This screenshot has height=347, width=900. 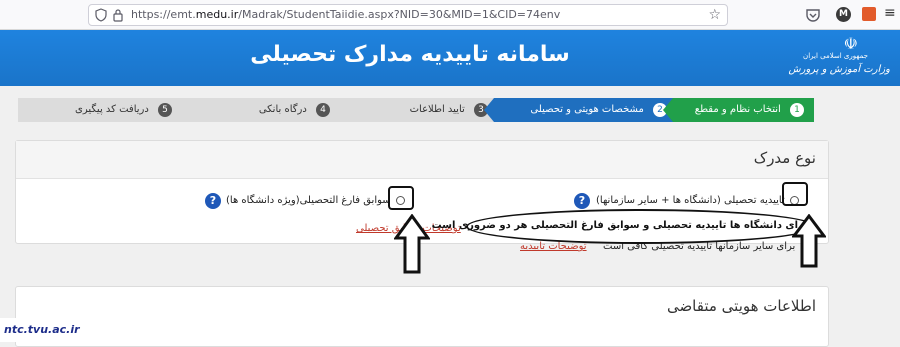 I want to click on watermark: ntc.tvu.ac.ir, so click(x=40, y=330).